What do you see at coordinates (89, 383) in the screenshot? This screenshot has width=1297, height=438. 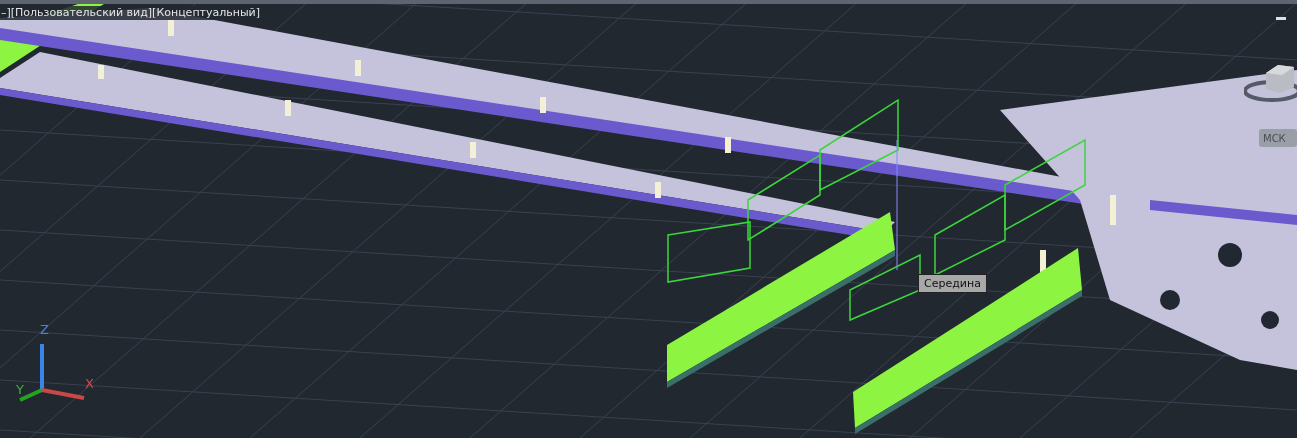 I see `x-axis-label: X` at bounding box center [89, 383].